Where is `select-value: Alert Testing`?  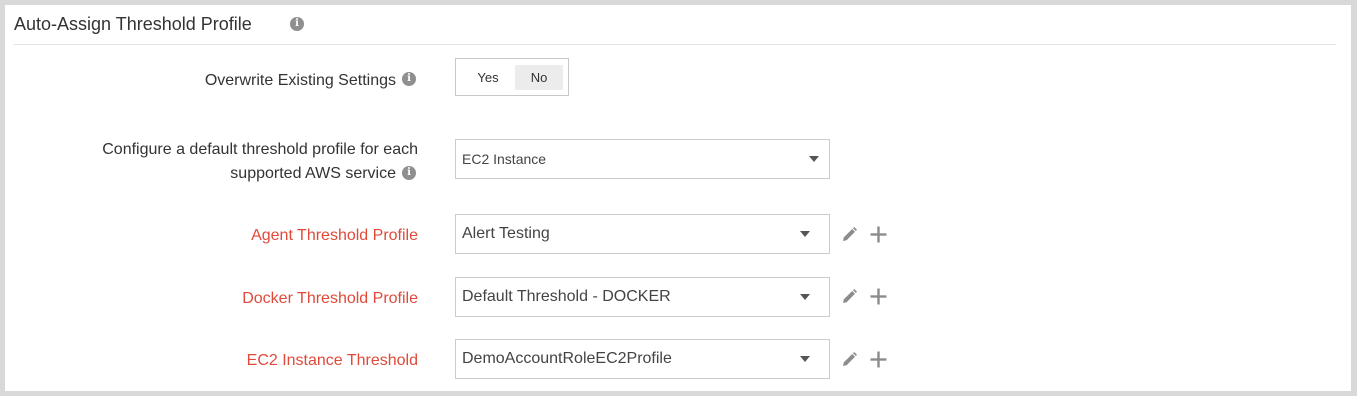
select-value: Alert Testing is located at coordinates (506, 233).